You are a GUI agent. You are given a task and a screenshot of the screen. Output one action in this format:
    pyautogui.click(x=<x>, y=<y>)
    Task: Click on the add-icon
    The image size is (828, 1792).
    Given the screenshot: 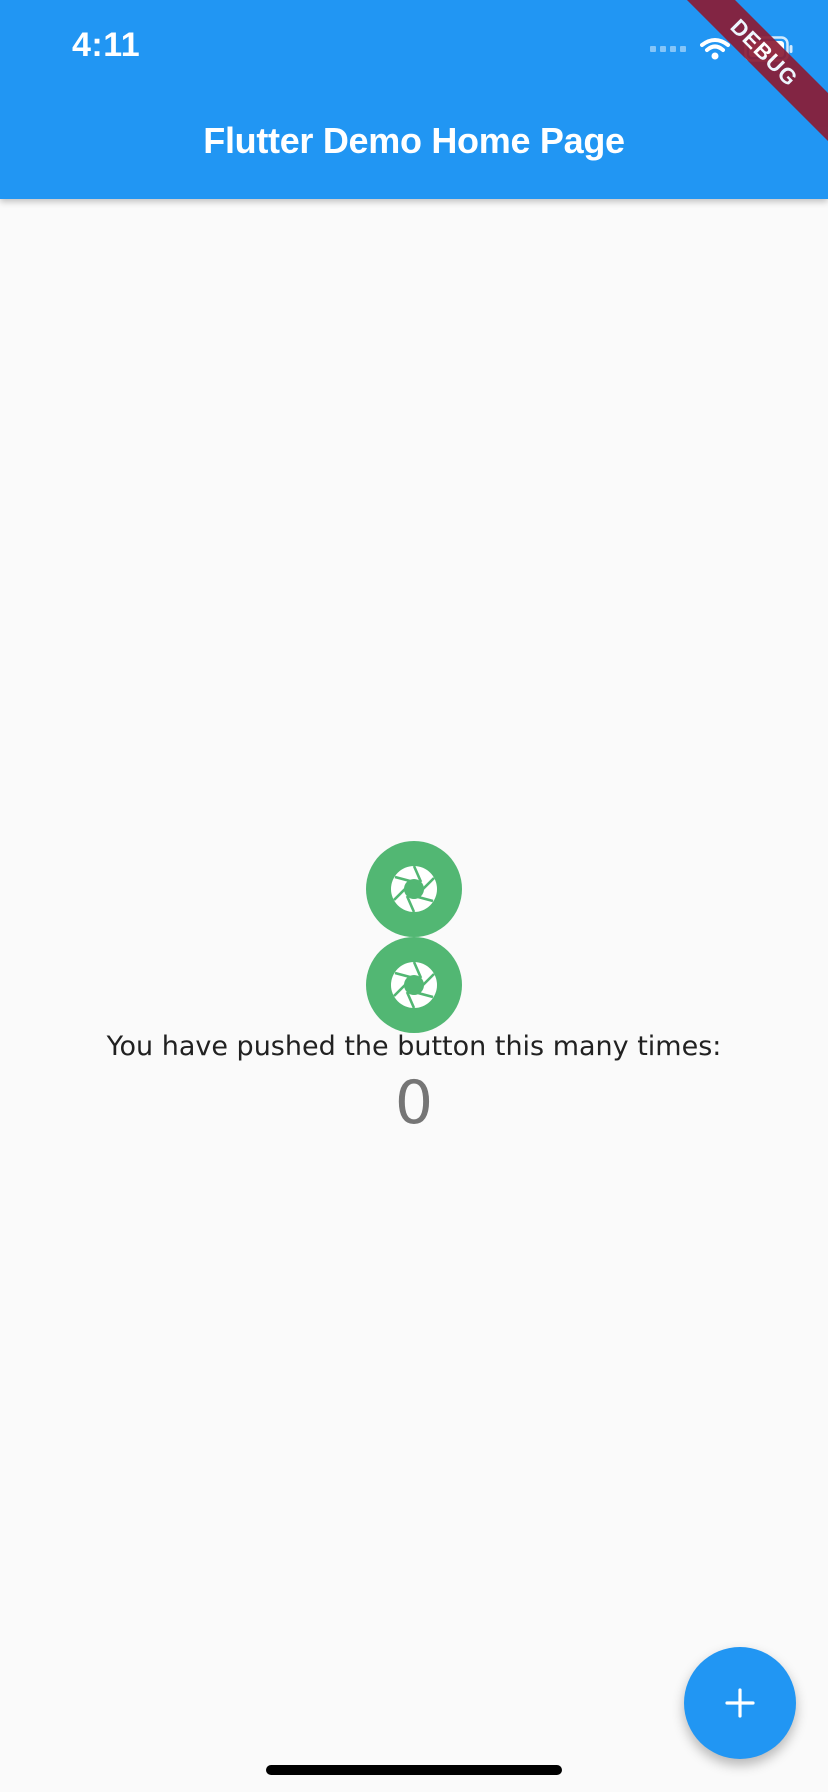 What is the action you would take?
    pyautogui.click(x=740, y=1703)
    